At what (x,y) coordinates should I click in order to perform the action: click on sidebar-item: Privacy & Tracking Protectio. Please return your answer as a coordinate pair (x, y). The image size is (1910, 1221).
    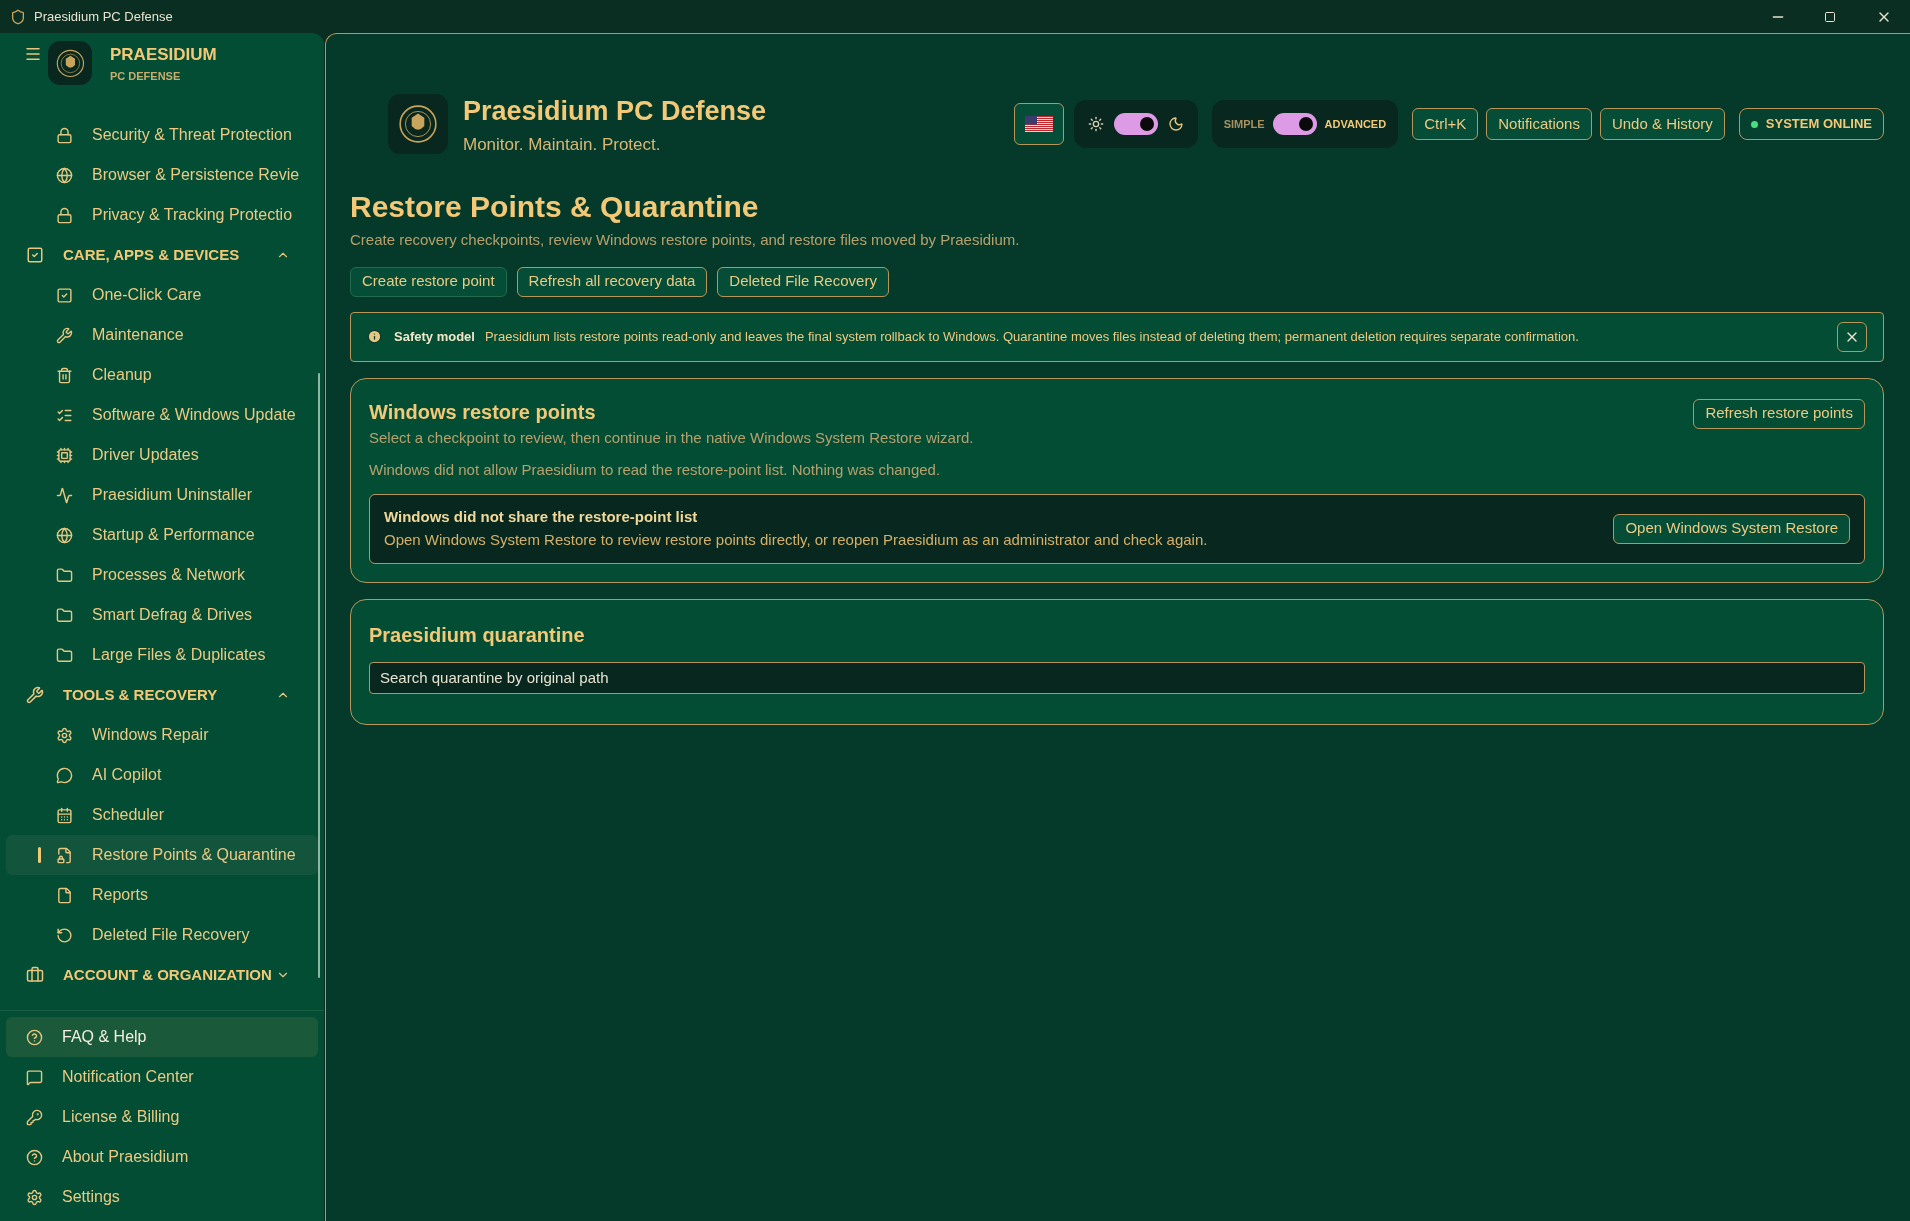
    Looking at the image, I should click on (162, 215).